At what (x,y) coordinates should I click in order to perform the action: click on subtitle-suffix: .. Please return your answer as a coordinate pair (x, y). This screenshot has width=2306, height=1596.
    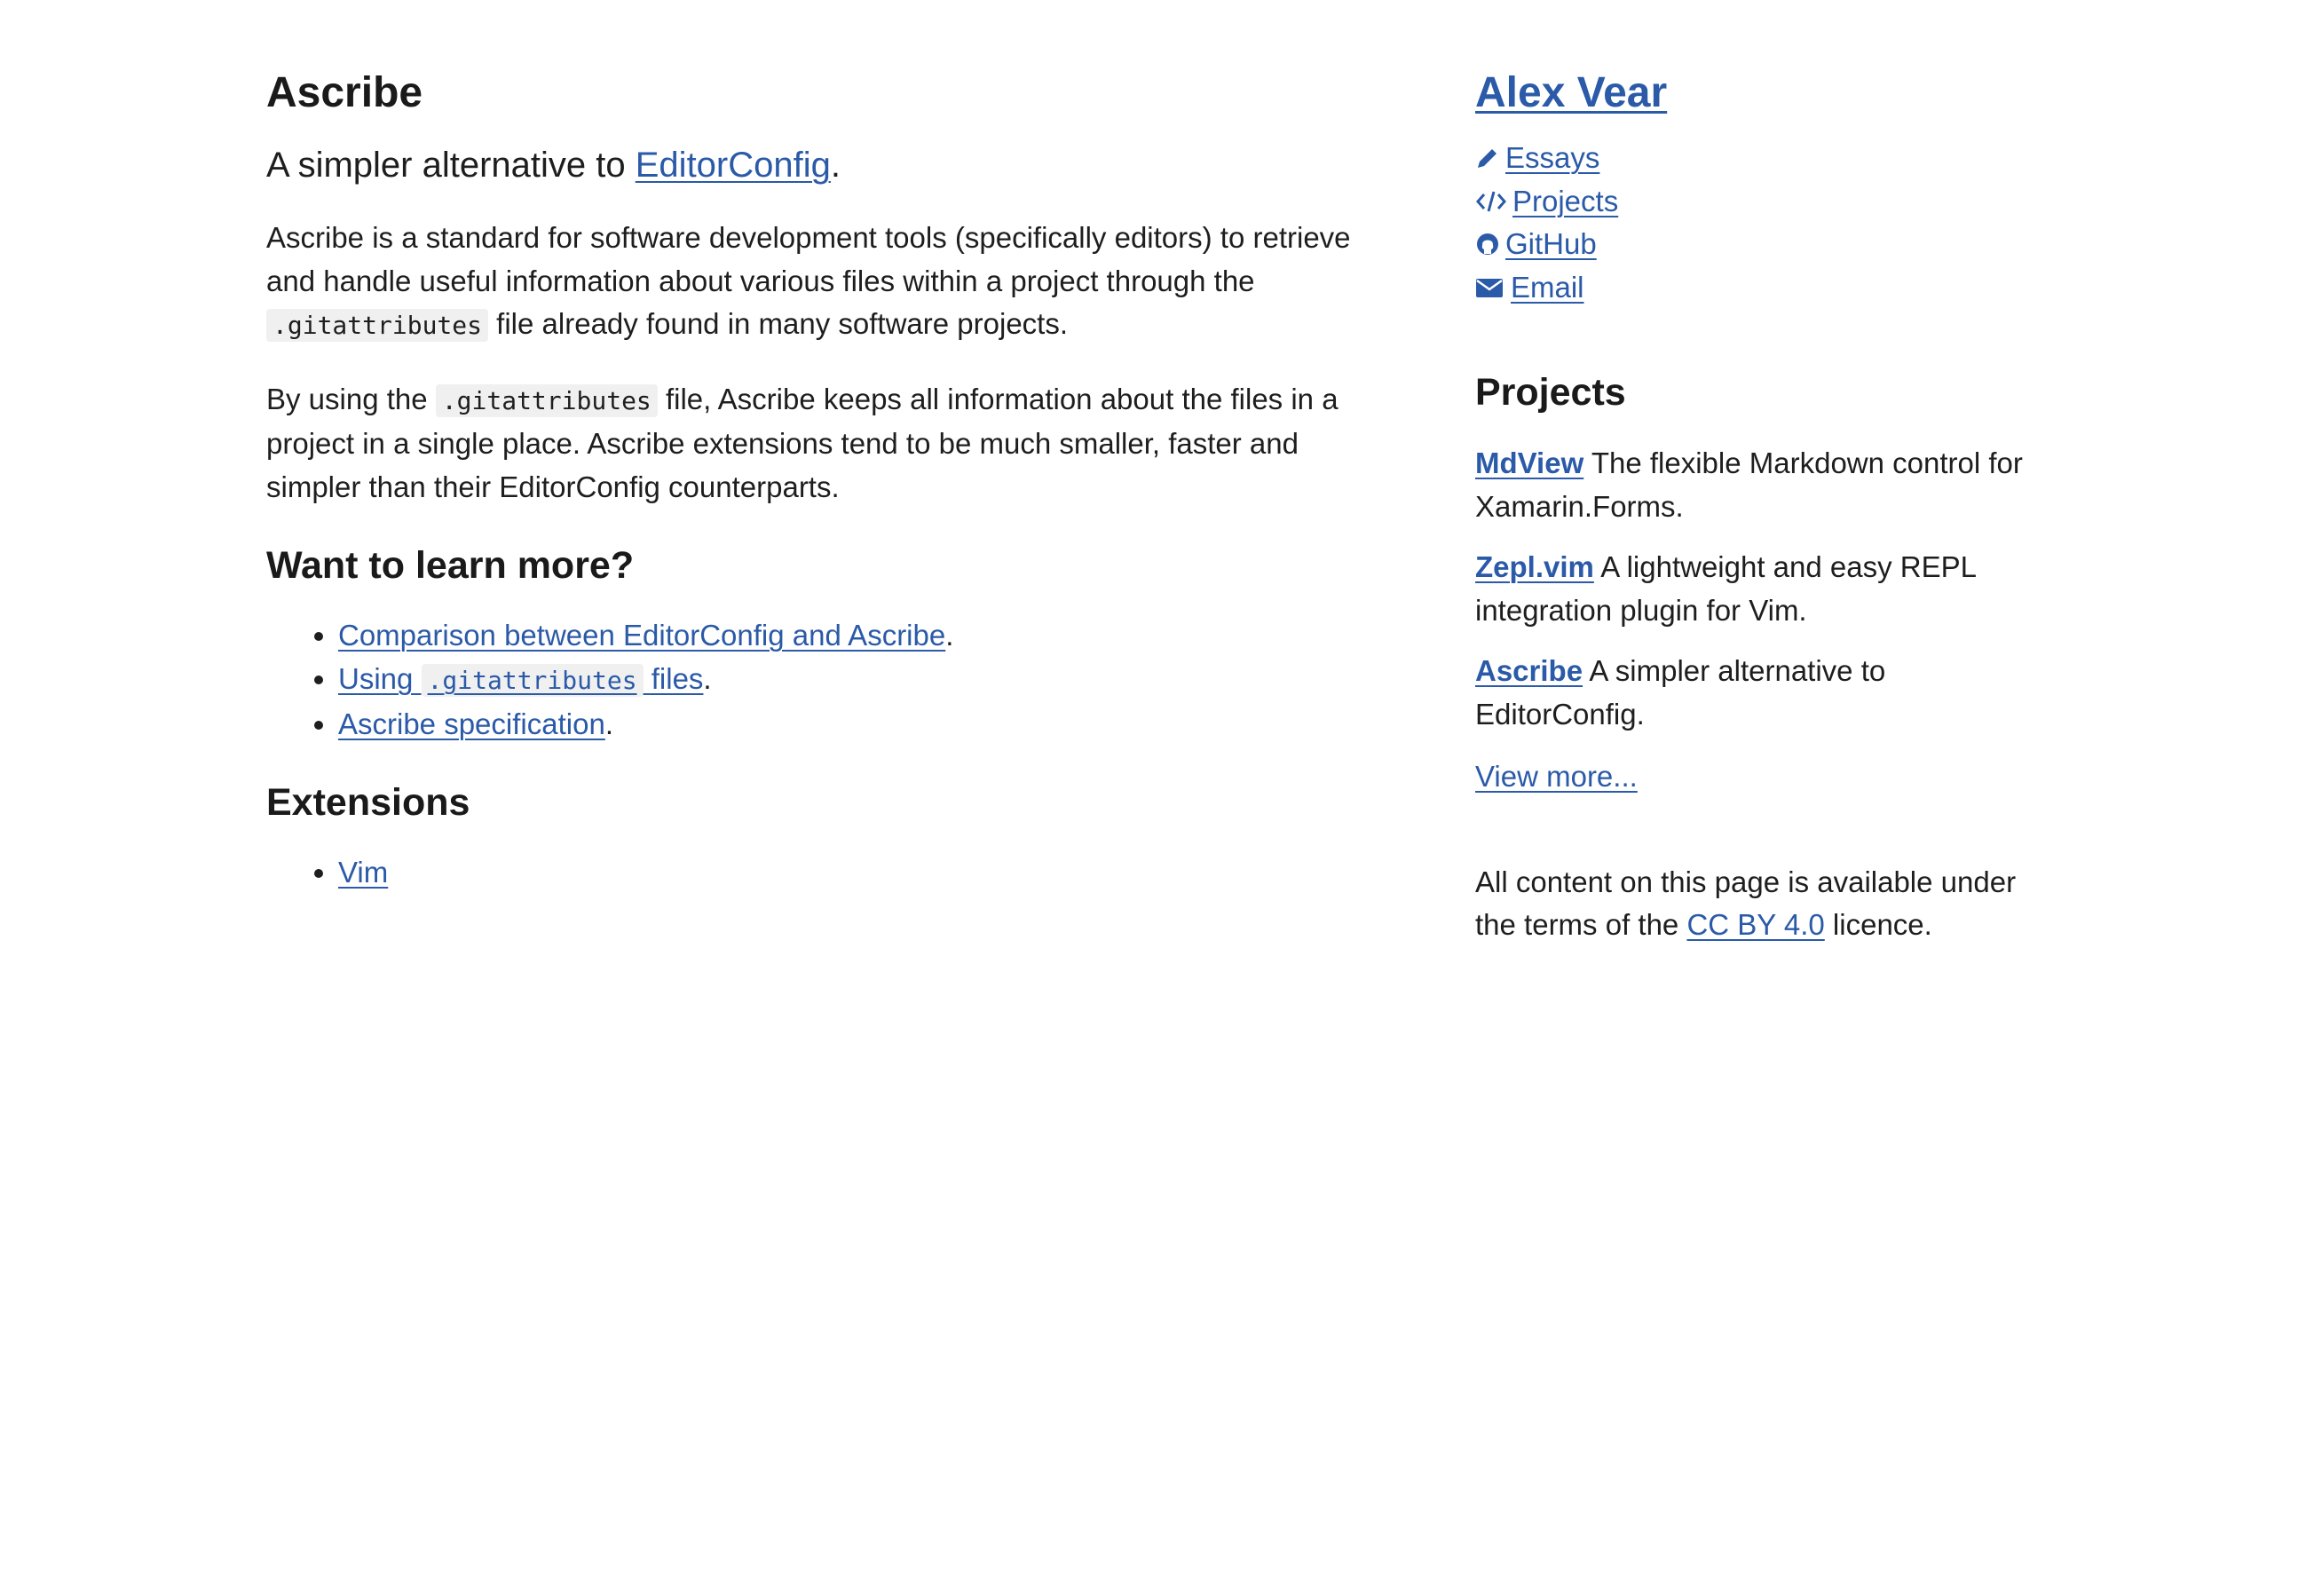
    Looking at the image, I should click on (835, 165).